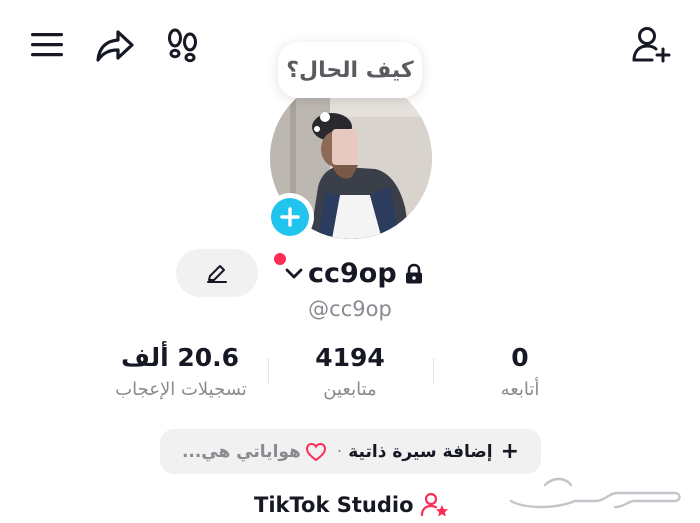 This screenshot has height=523, width=700. I want to click on profile-views-button, so click(183, 45).